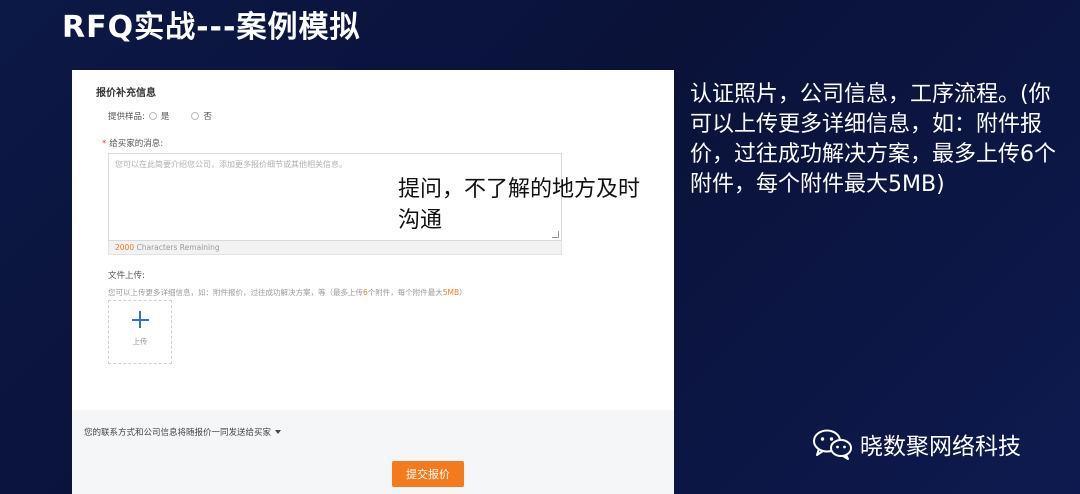 Image resolution: width=1080 pixels, height=494 pixels. What do you see at coordinates (463, 292) in the screenshot?
I see `upload-hint-end: ）` at bounding box center [463, 292].